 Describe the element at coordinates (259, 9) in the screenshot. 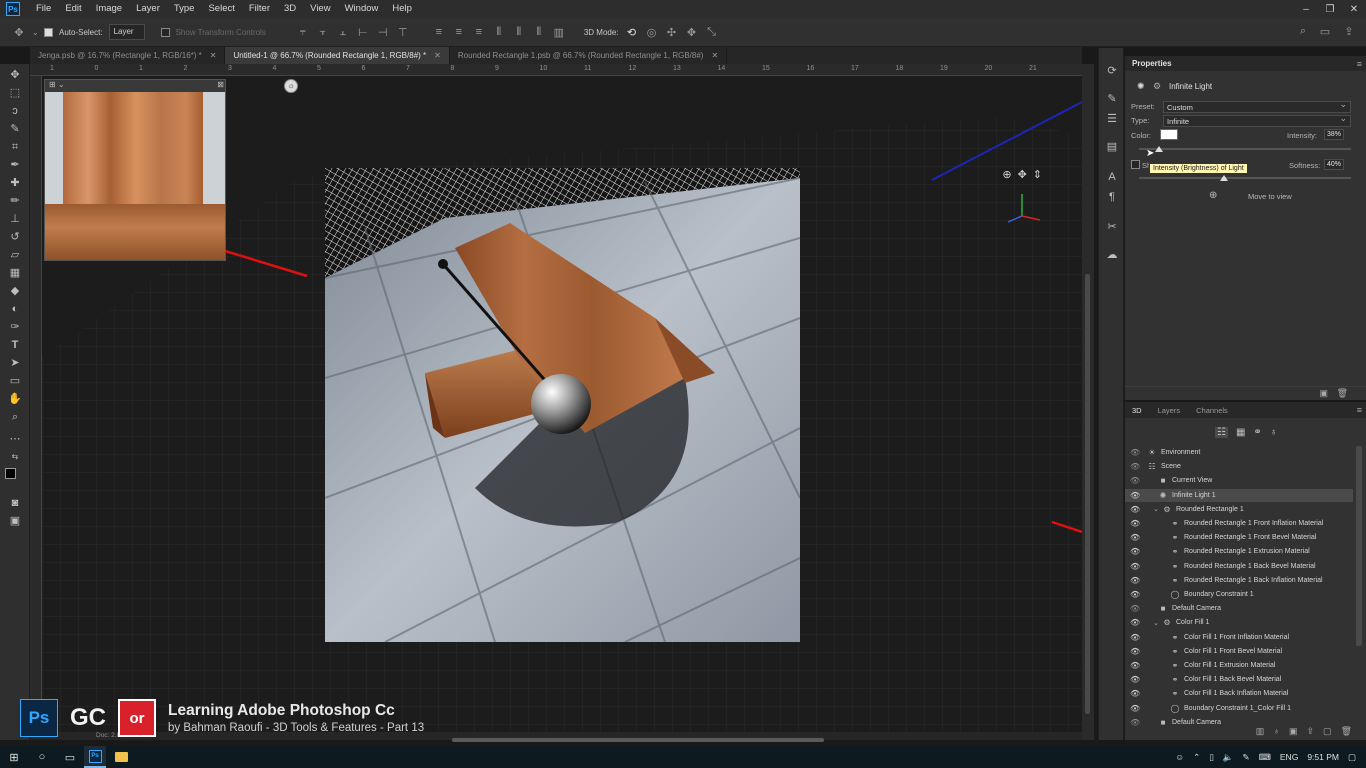

I see `menu-filter: Filter` at that location.